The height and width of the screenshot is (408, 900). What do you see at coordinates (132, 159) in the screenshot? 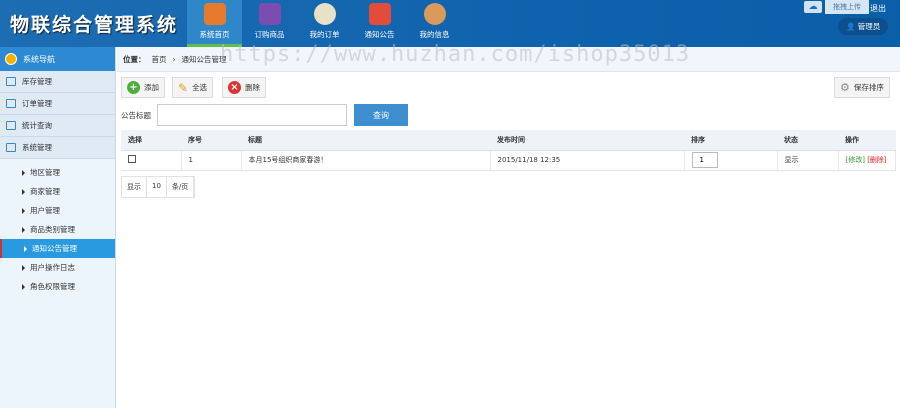
I see `row-checkbox` at bounding box center [132, 159].